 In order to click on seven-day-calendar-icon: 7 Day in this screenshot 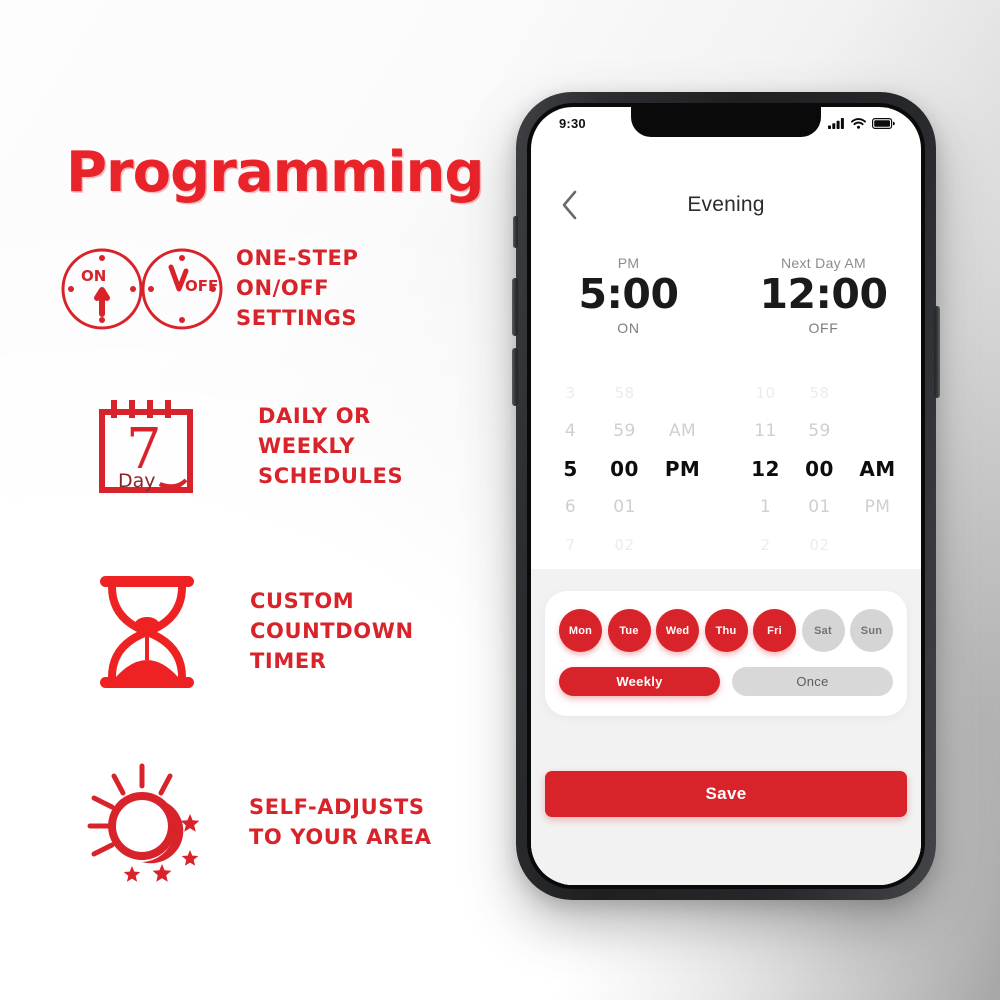, I will do `click(153, 447)`.